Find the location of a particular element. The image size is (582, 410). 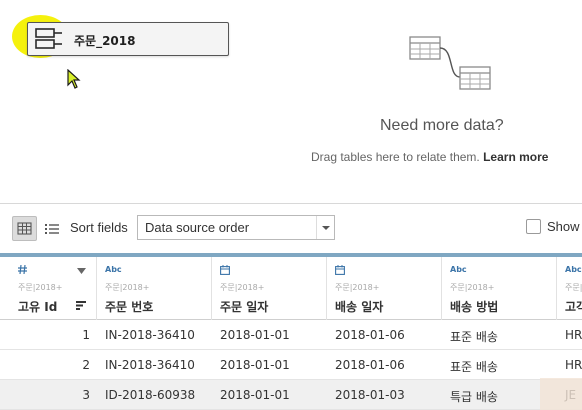

column-header-ship-date: 주문|2018+ 배송 일자 is located at coordinates (384, 288).